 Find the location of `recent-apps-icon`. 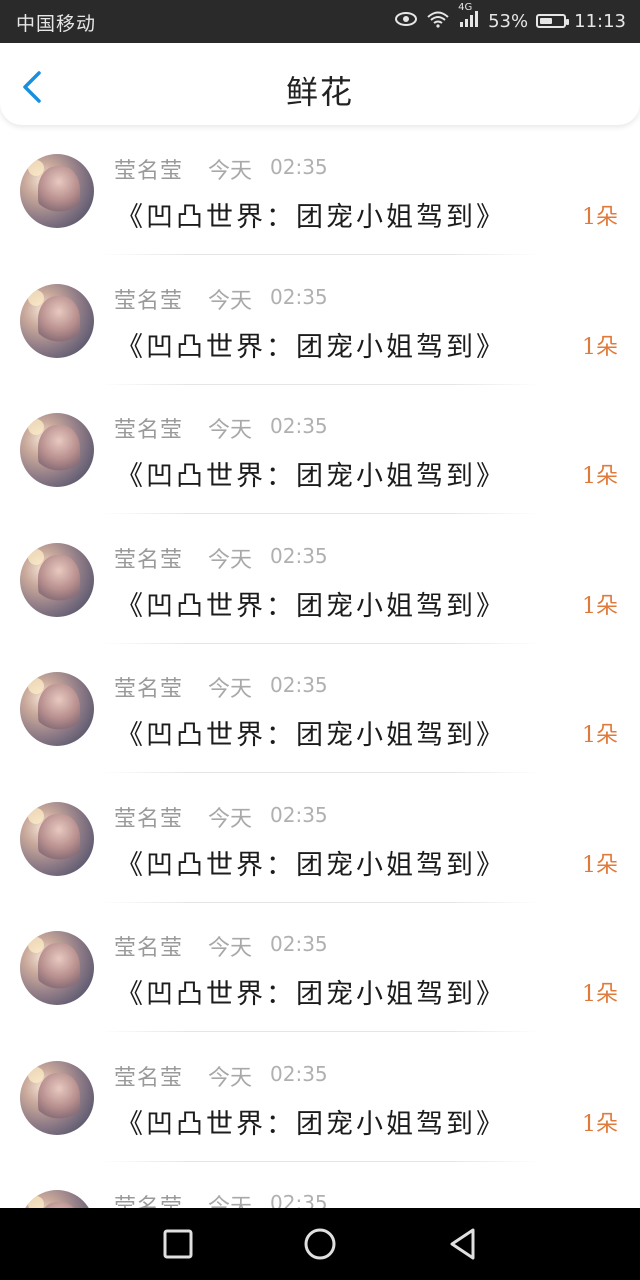

recent-apps-icon is located at coordinates (178, 1244).